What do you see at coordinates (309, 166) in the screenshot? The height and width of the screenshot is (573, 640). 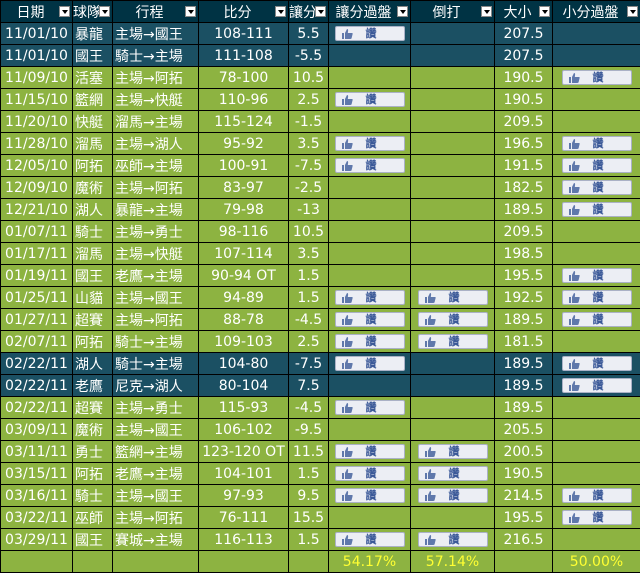 I see `cell-spread: -7.5` at bounding box center [309, 166].